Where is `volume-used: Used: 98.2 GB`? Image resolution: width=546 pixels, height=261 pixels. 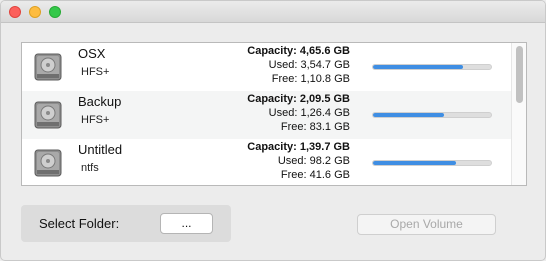 volume-used: Used: 98.2 GB is located at coordinates (313, 161).